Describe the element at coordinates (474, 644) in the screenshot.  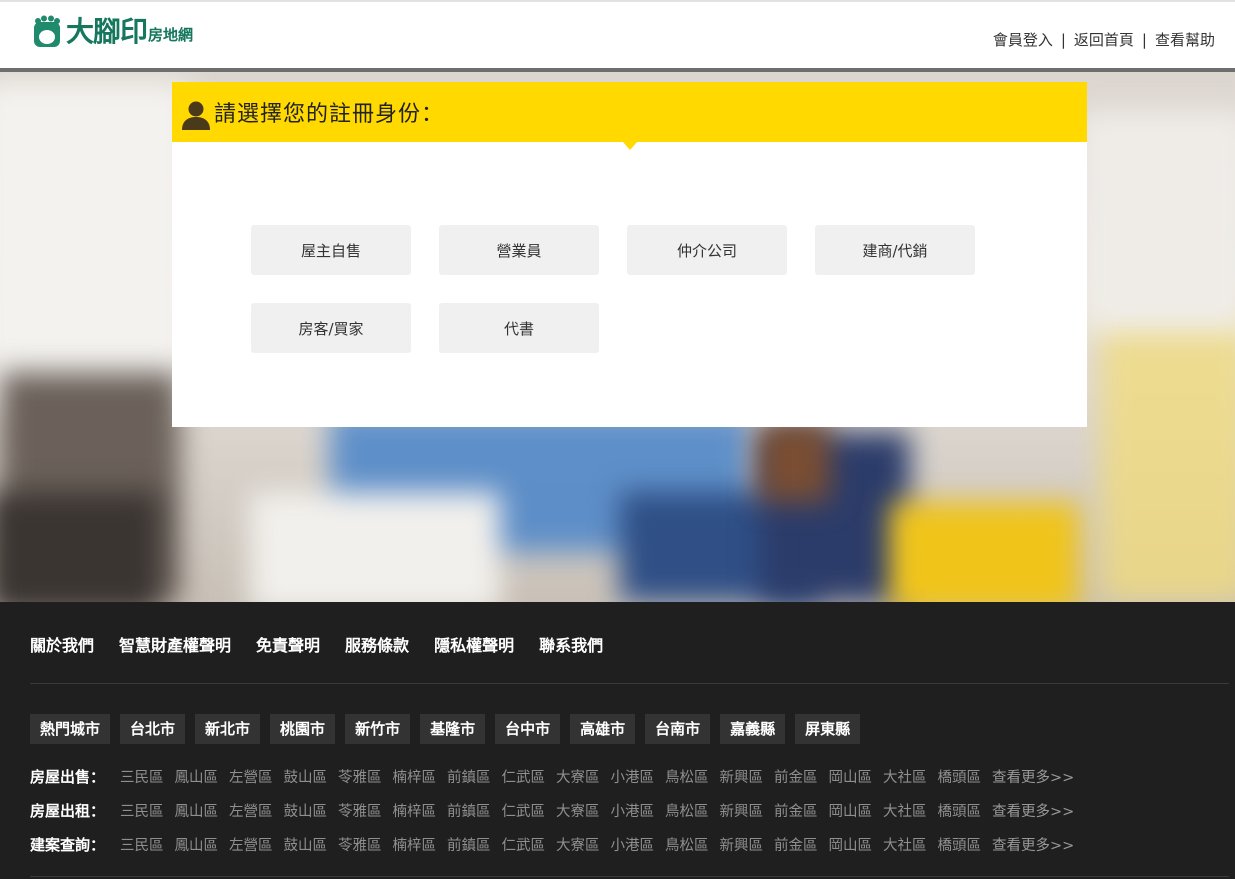
I see `footer-link-privacy: 隱私權聲明` at that location.